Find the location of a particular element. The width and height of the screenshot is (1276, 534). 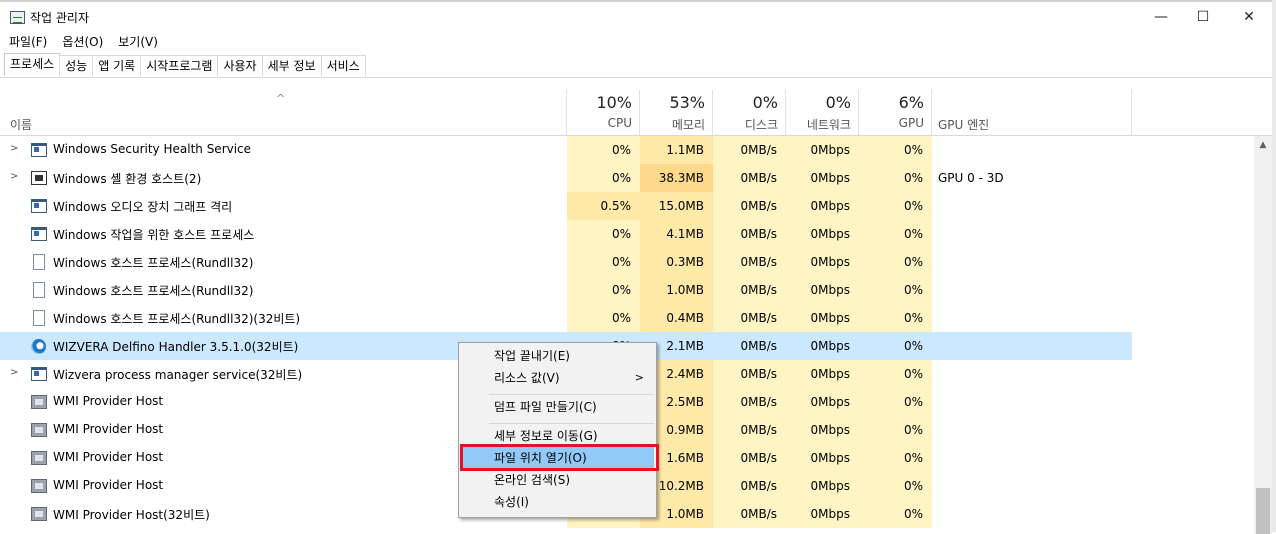

scroll-thumb is located at coordinates (1263, 511).